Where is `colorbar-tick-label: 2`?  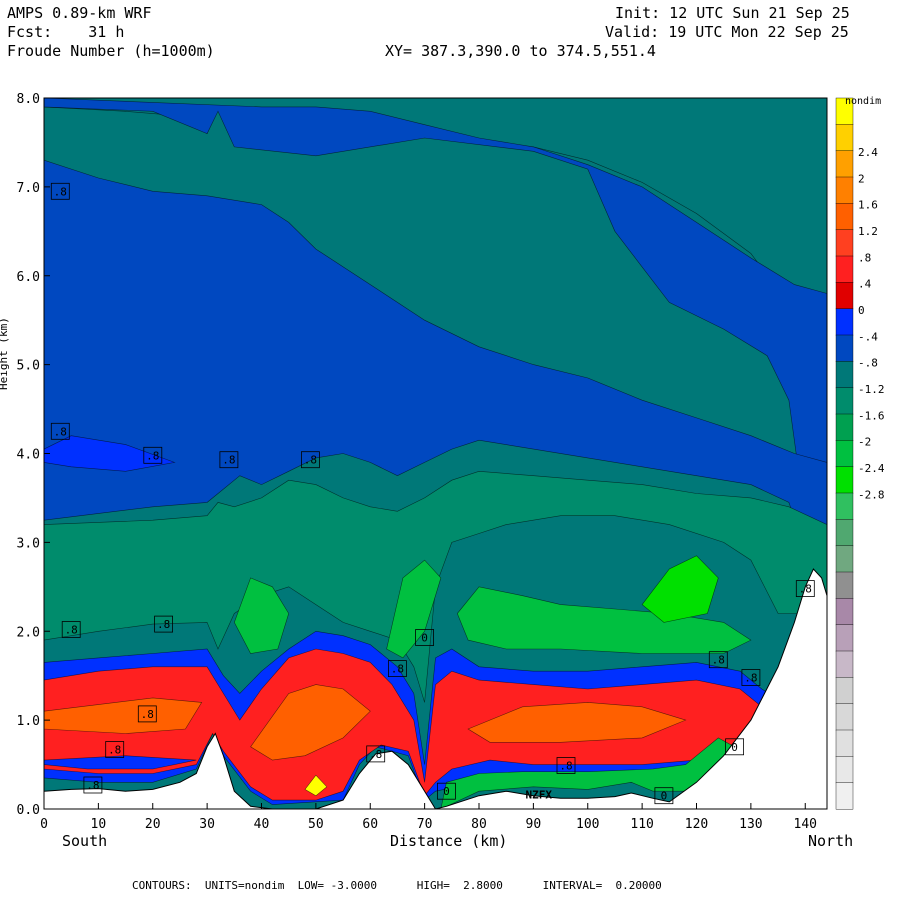 colorbar-tick-label: 2 is located at coordinates (861, 178).